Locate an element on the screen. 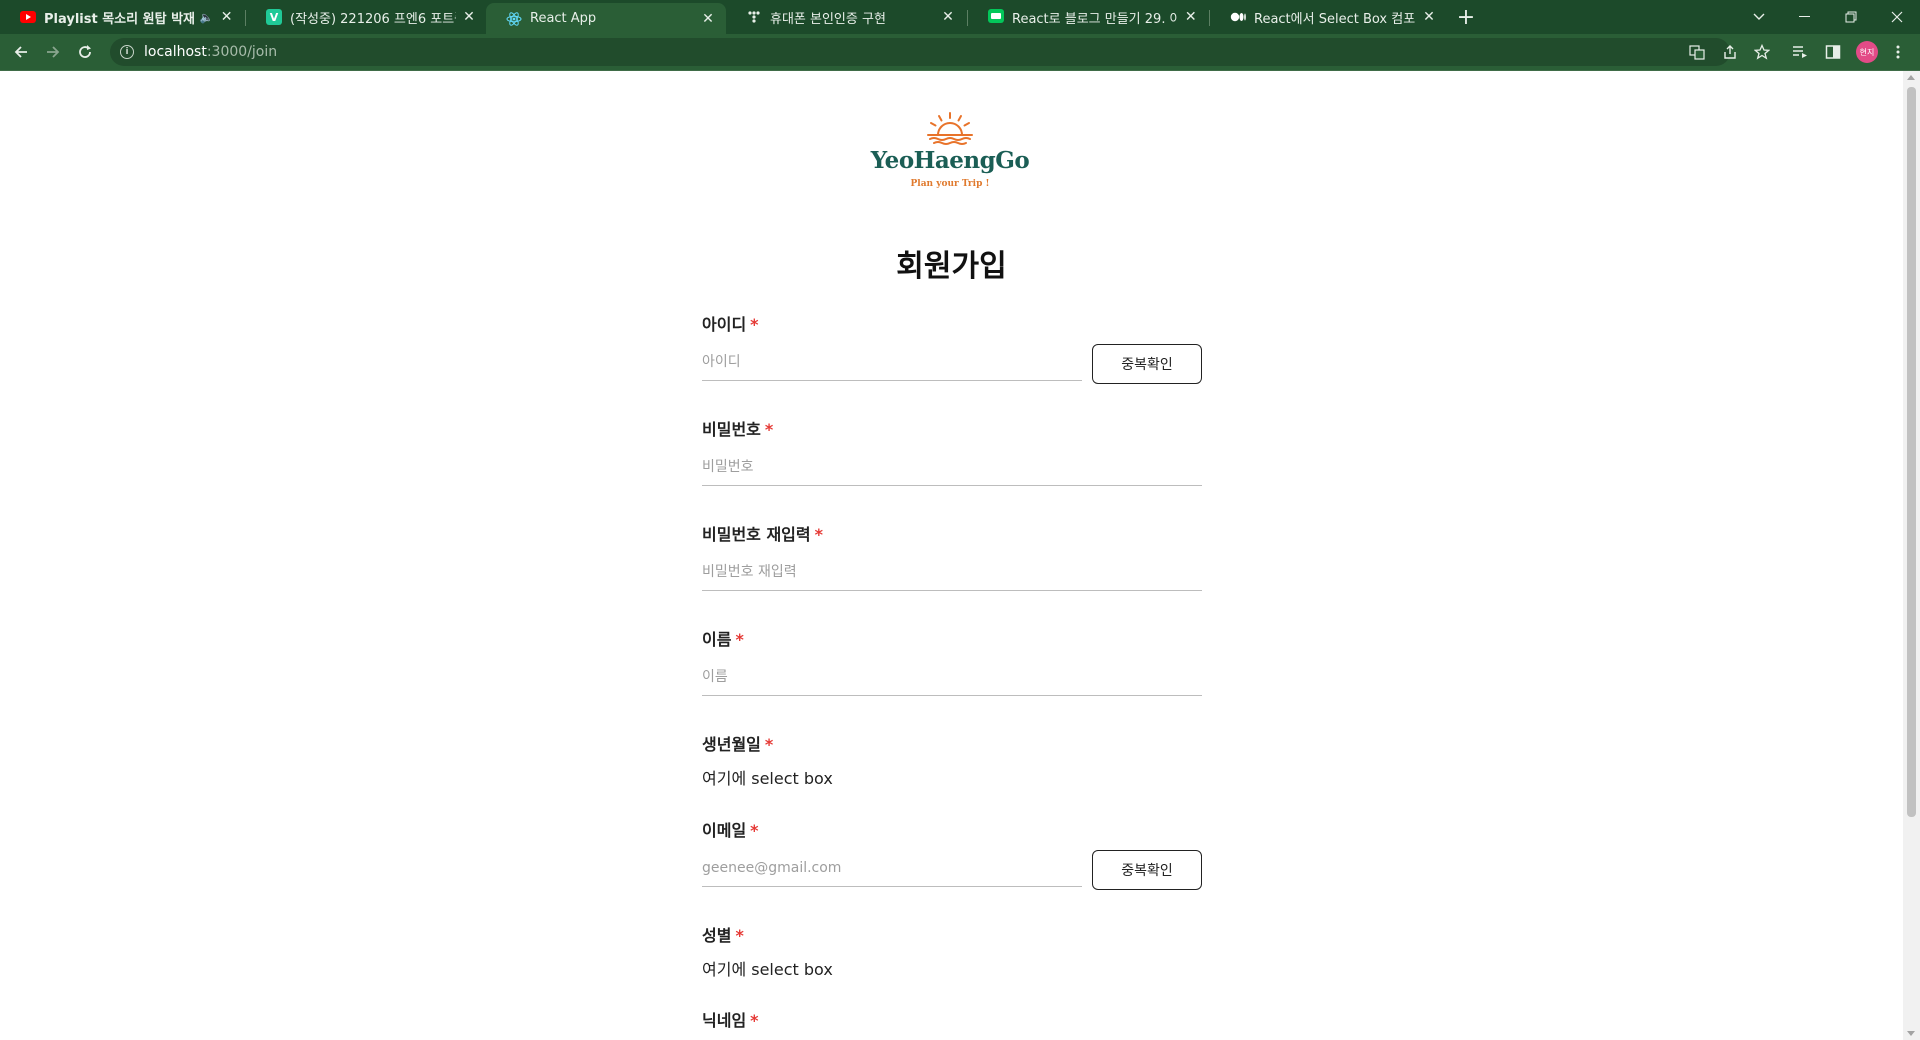 This screenshot has height=1040, width=1920. name-field is located at coordinates (952, 677).